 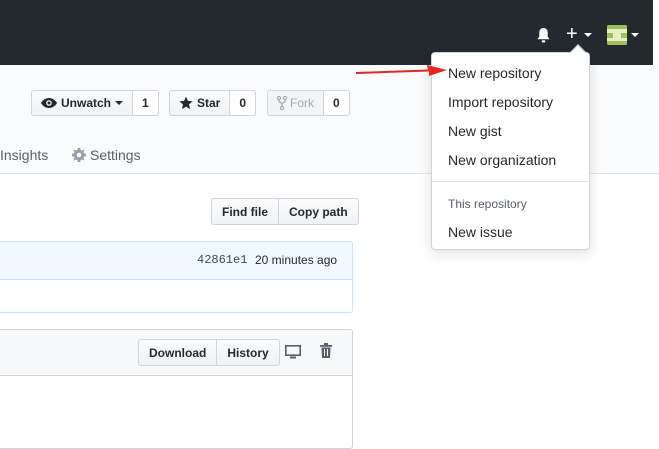 What do you see at coordinates (401, 70) in the screenshot?
I see `annotation-arrow-icon` at bounding box center [401, 70].